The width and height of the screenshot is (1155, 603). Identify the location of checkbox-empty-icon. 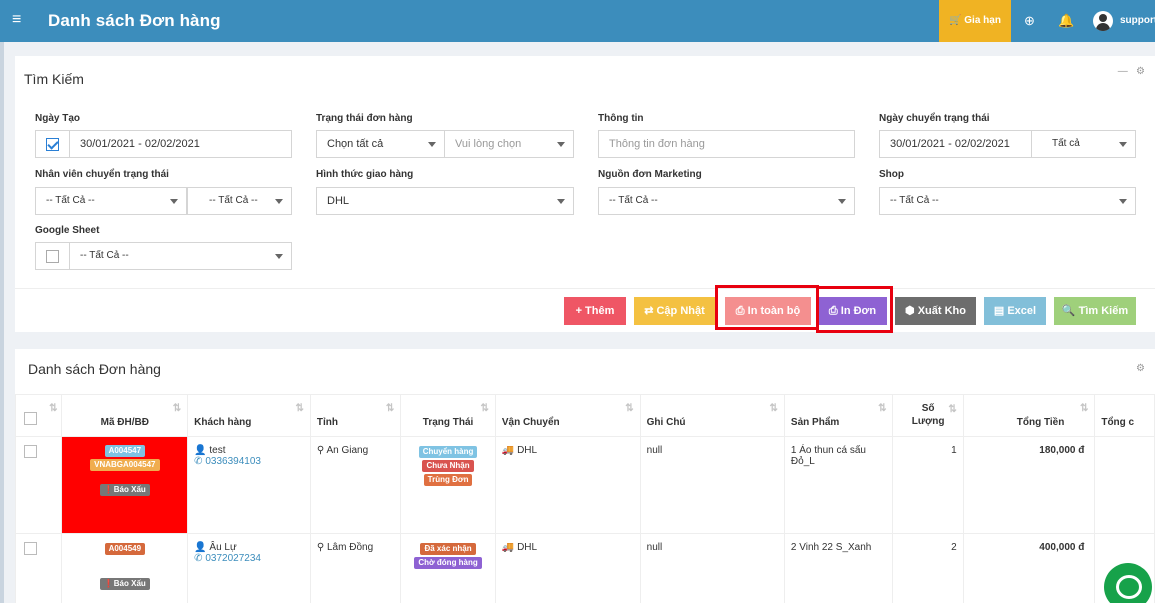
(52, 256).